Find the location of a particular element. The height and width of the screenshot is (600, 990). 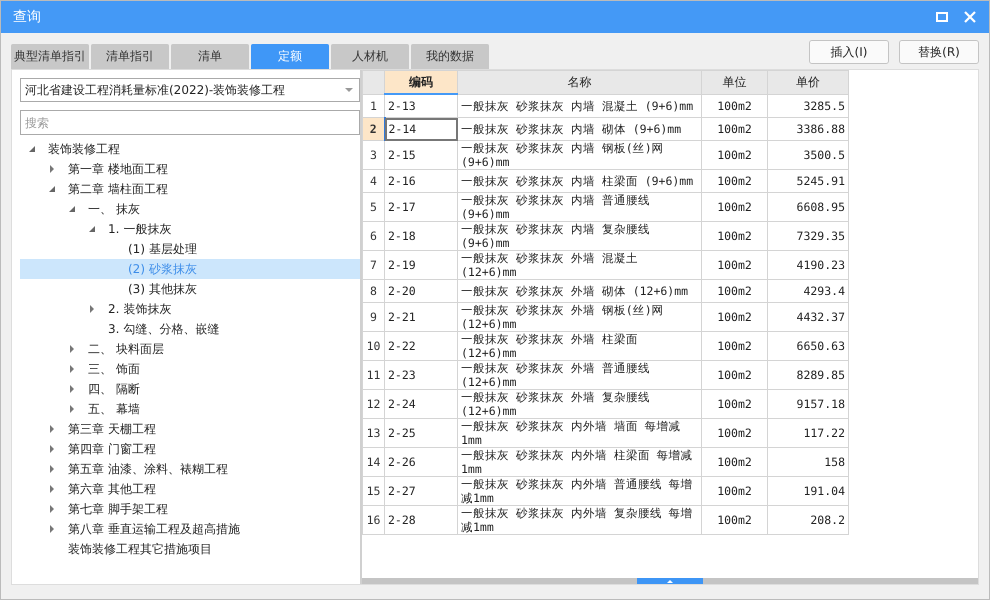

table-cell: 2-22 is located at coordinates (421, 346).